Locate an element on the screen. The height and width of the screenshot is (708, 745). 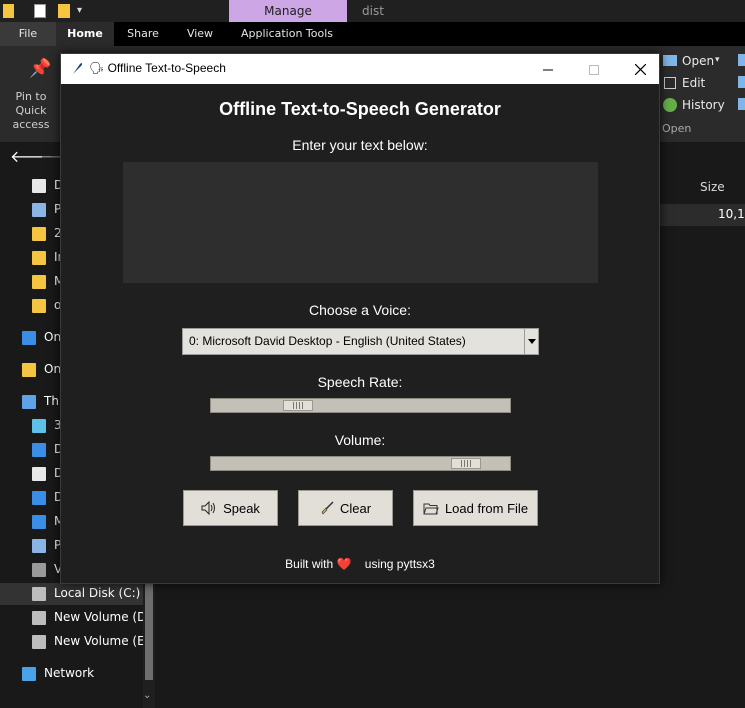
sidebar-item: Local Disk (C:) is located at coordinates (86, 593).